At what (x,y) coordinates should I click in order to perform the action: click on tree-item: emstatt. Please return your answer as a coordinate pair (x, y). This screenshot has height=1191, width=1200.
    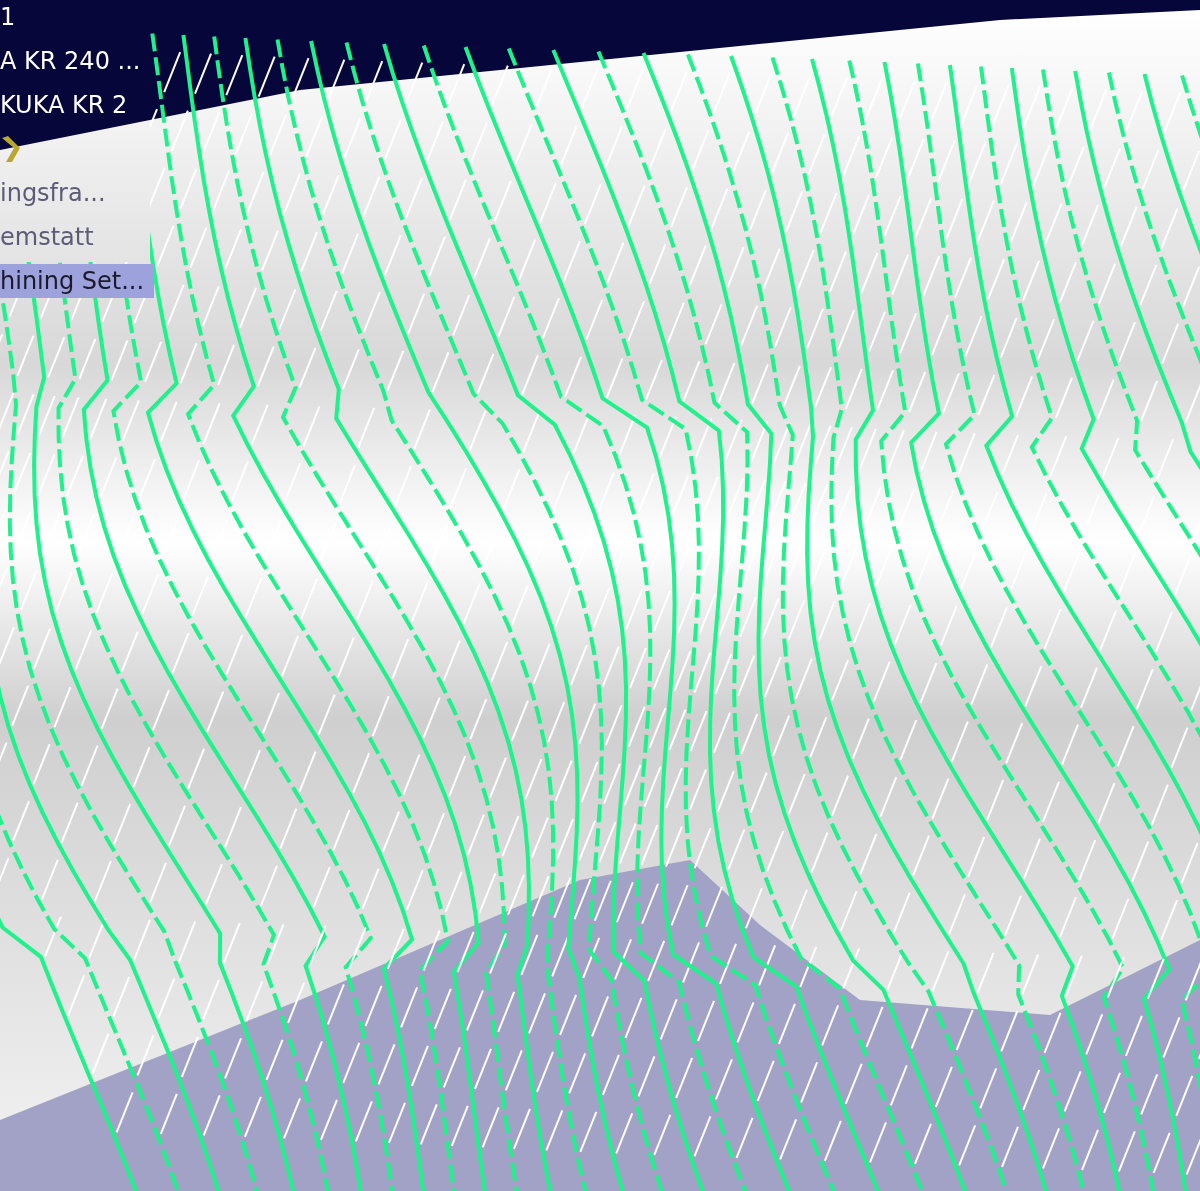
    Looking at the image, I should click on (51, 237).